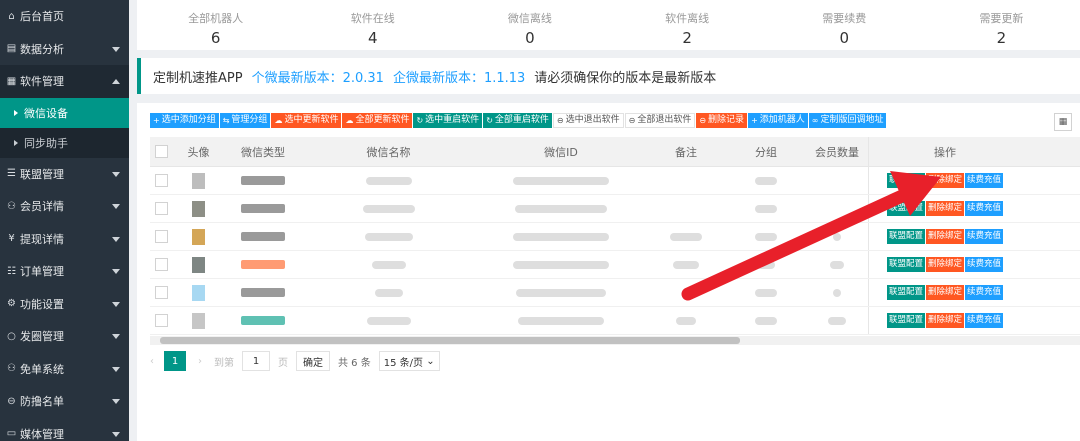  Describe the element at coordinates (245, 120) in the screenshot. I see `manage-groups-button: ⇆ 管理分组` at that location.